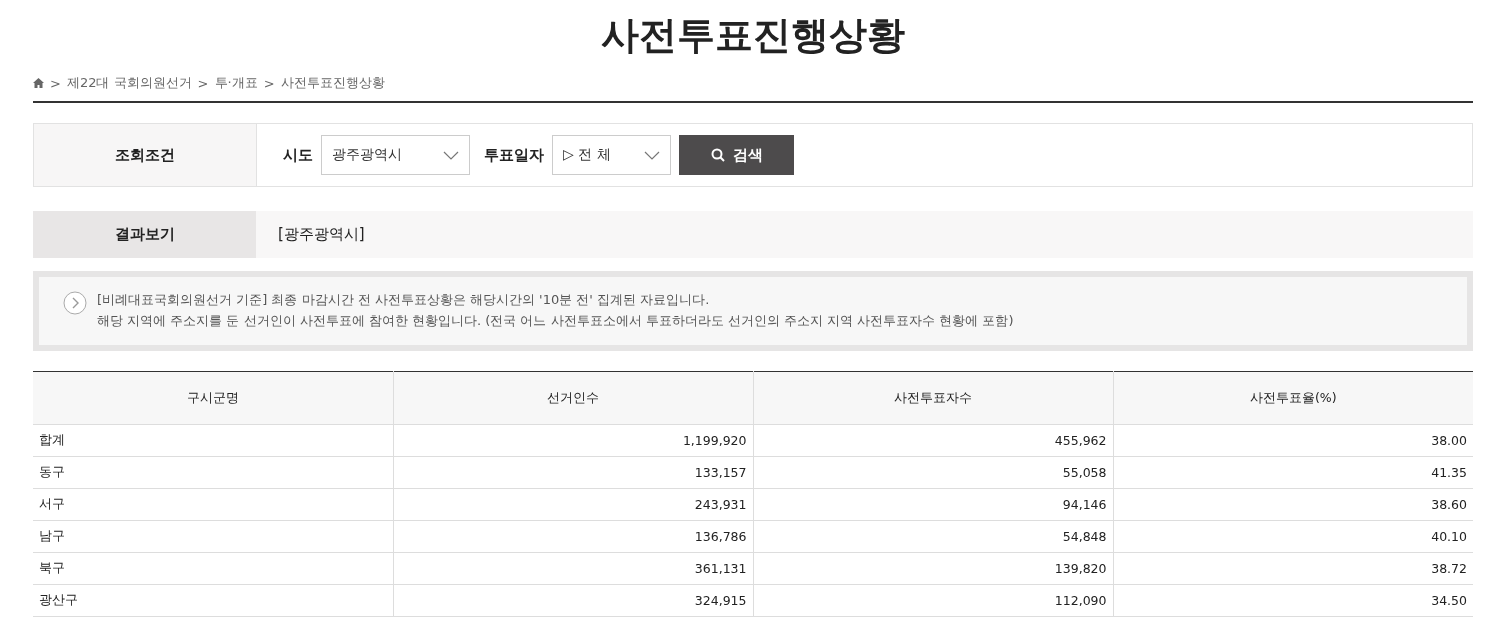 The width and height of the screenshot is (1496, 635). What do you see at coordinates (1293, 504) in the screenshot?
I see `table-cell: 38.60` at bounding box center [1293, 504].